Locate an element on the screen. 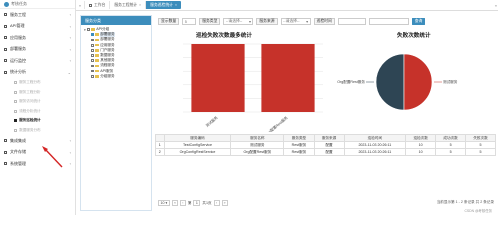  service-type-select: --请选择-- ▾ is located at coordinates (238, 21).